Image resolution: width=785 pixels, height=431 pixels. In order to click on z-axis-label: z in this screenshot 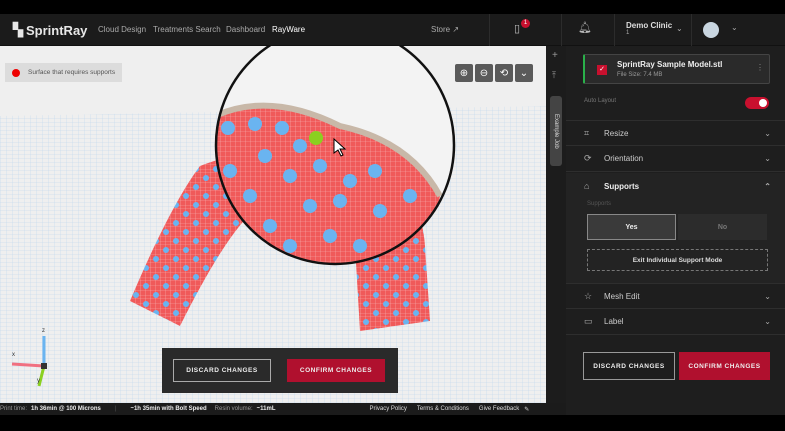, I will do `click(43, 331)`.